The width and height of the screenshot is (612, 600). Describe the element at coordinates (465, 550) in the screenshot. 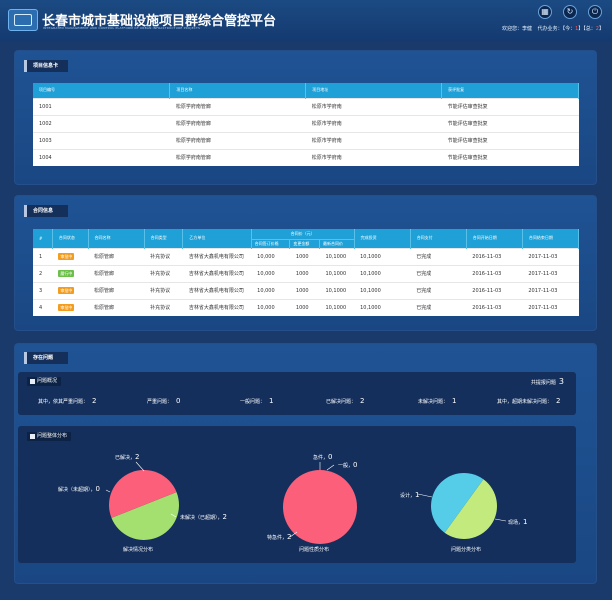

I see `pie3-caption: 问题分类分布` at that location.